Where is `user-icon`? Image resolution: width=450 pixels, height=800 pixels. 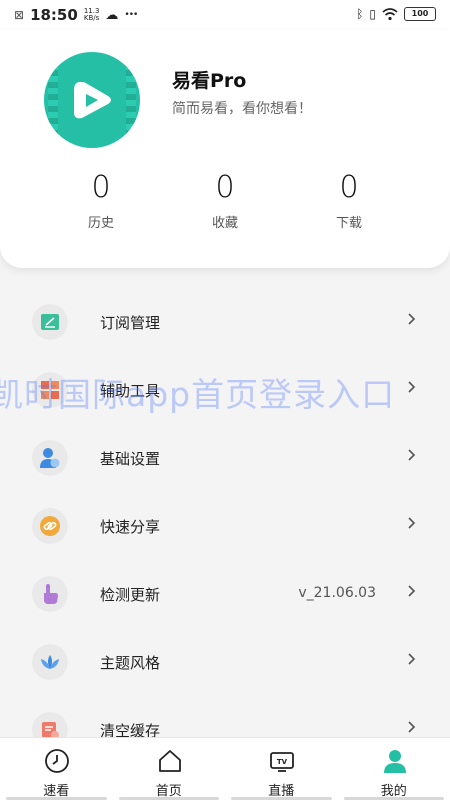 user-icon is located at coordinates (394, 761).